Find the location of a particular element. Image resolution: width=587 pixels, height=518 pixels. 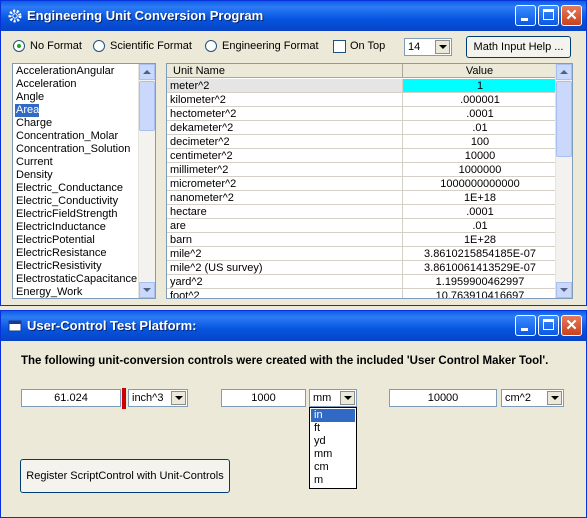

category-item: Angle is located at coordinates (29, 97).